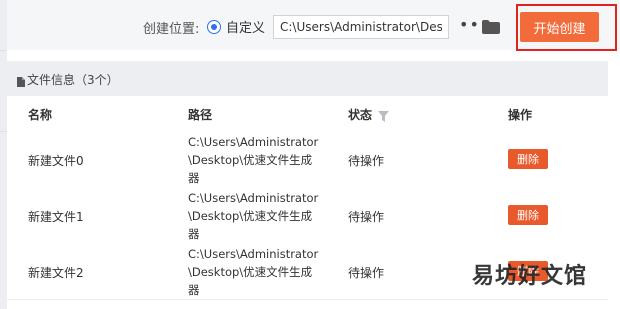 The height and width of the screenshot is (309, 620). Describe the element at coordinates (56, 217) in the screenshot. I see `file-name: 新建文件1` at that location.